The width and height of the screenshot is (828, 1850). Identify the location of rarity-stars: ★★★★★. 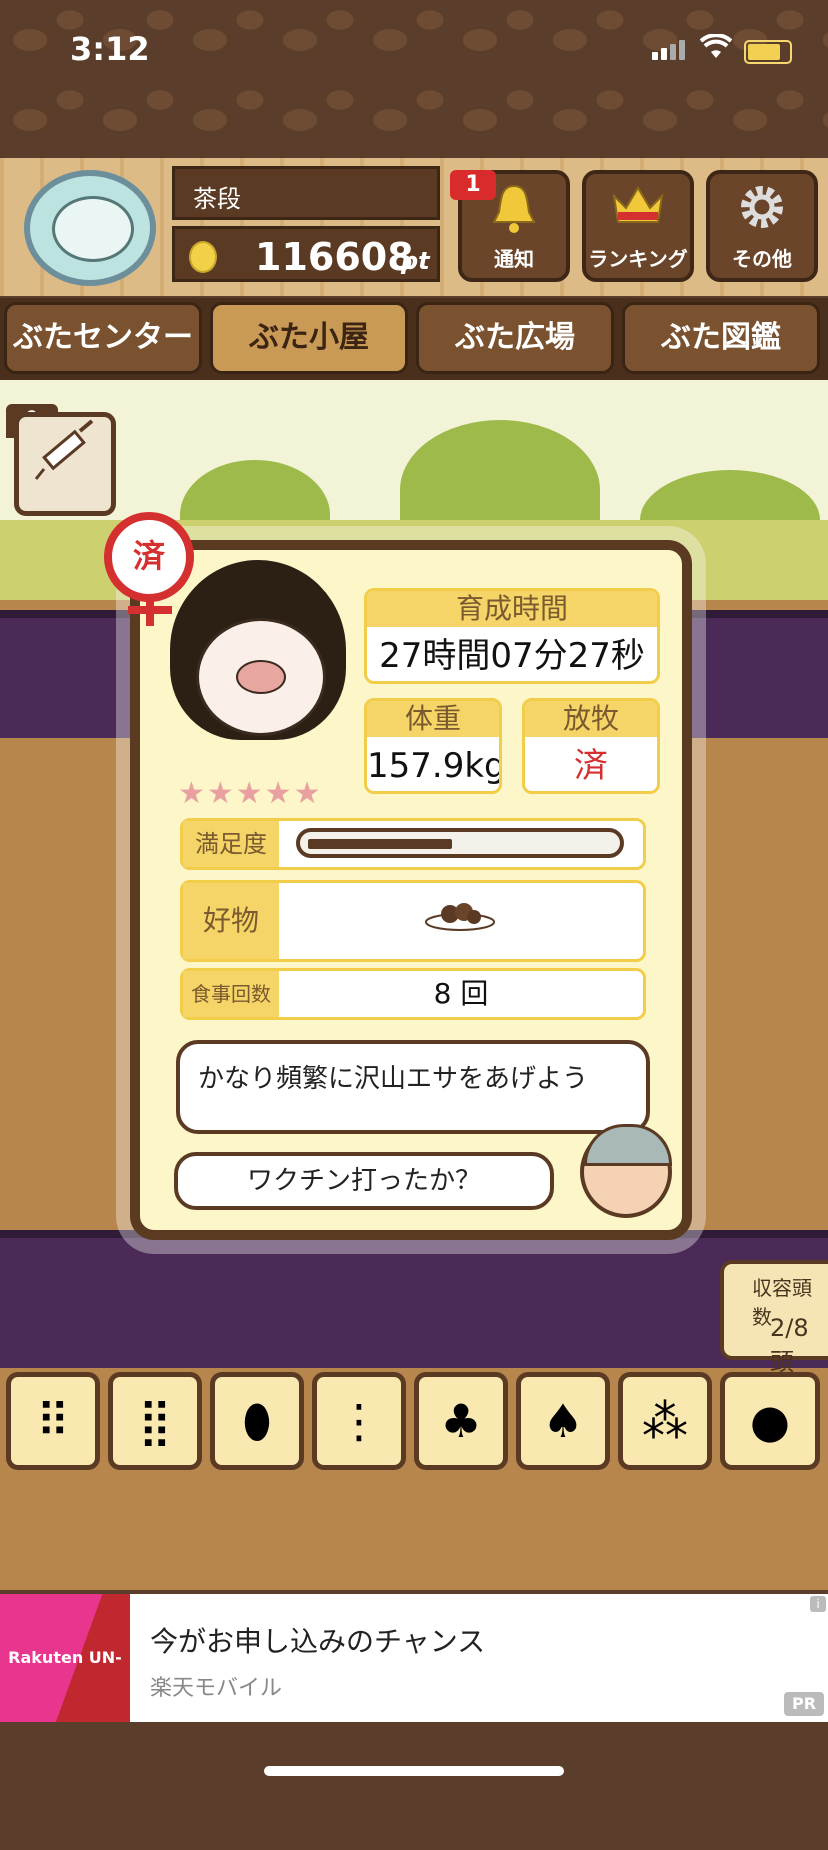
(250, 793).